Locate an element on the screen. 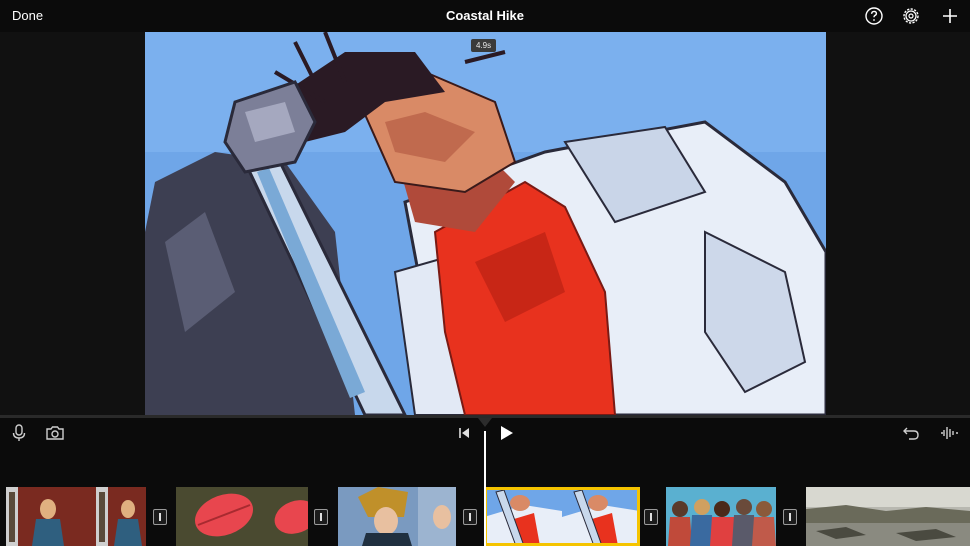 This screenshot has height=546, width=970. clip-duration-badge: 4.9s is located at coordinates (484, 45).